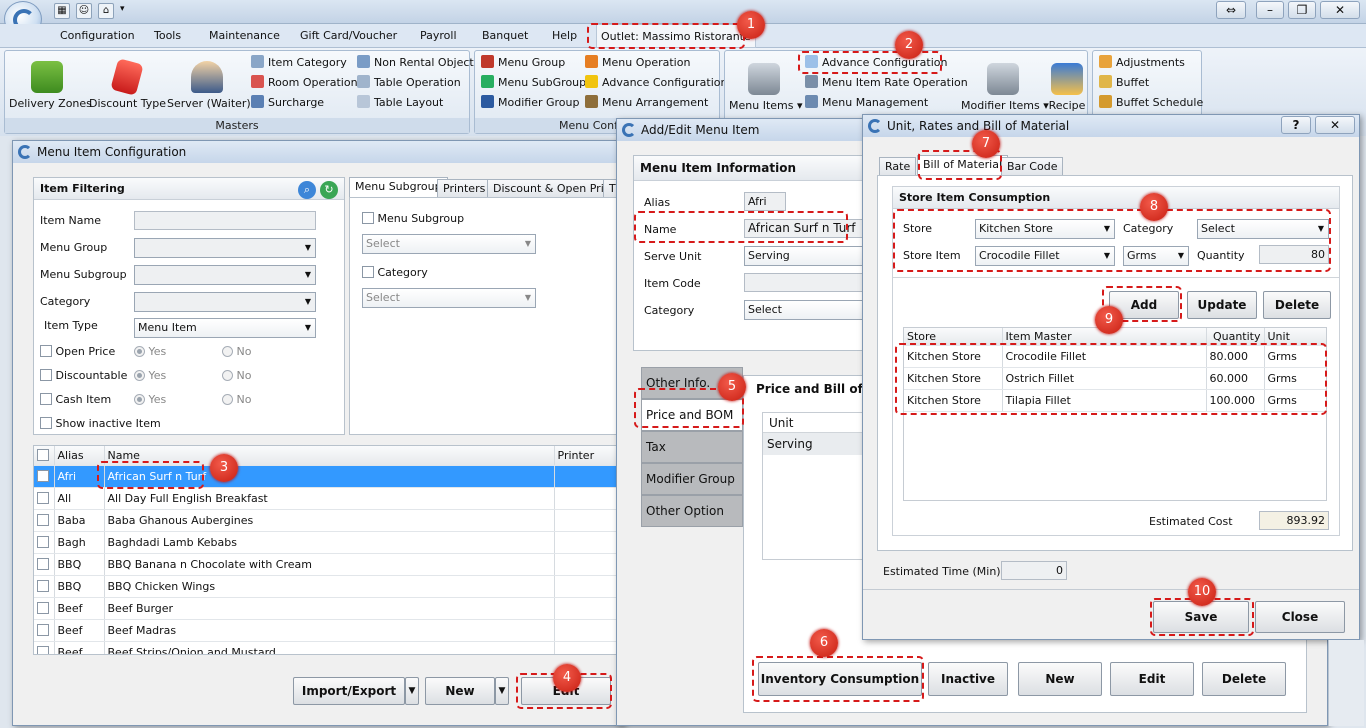 This screenshot has height=728, width=1366. Describe the element at coordinates (765, 201) in the screenshot. I see `alias-input: Afri` at that location.